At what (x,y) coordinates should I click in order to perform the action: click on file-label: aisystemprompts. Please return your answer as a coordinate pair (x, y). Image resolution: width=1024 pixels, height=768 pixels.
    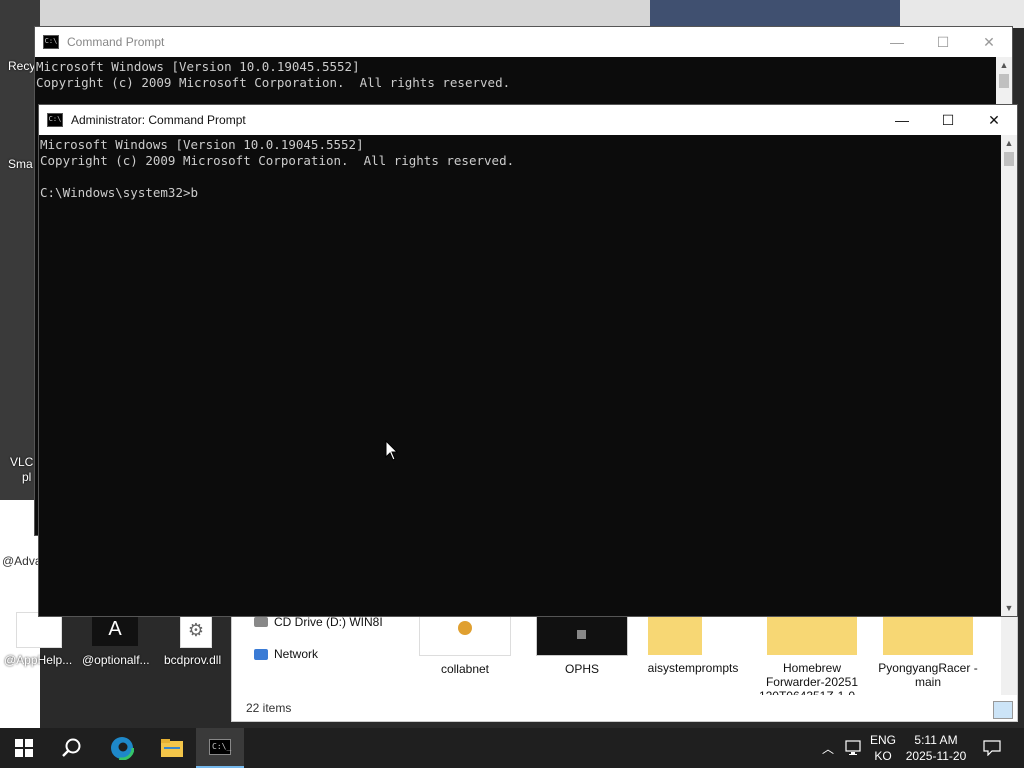
    Looking at the image, I should click on (693, 668).